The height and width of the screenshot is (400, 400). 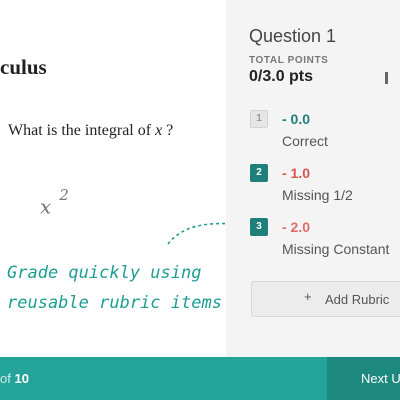 I want to click on rubric-item-2: 2 - 1.0 Missing 1/2, so click(x=325, y=189).